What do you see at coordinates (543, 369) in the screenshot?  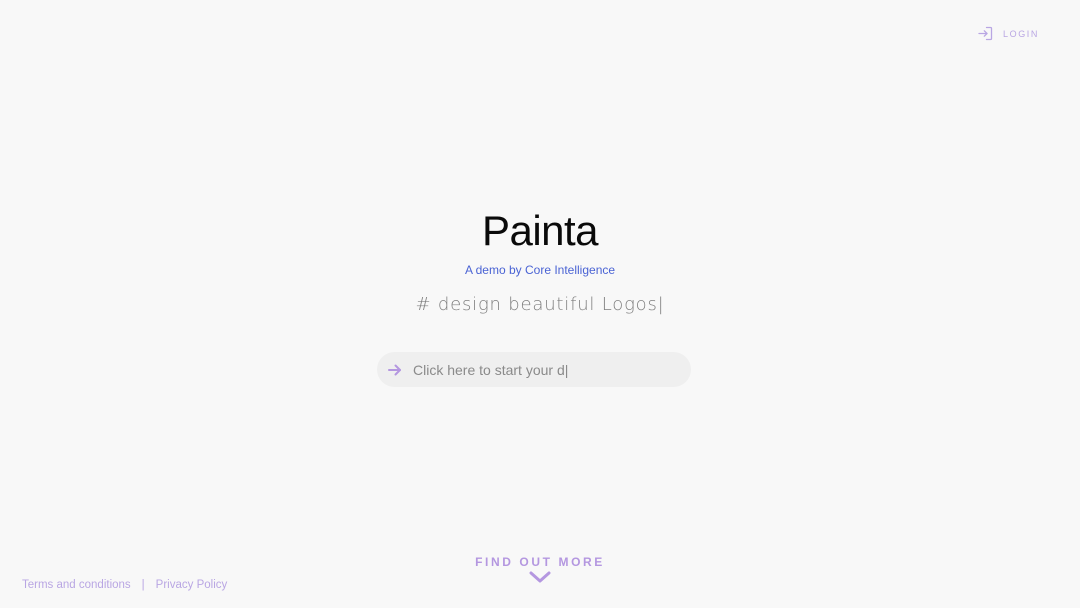 I see `prompt-input` at bounding box center [543, 369].